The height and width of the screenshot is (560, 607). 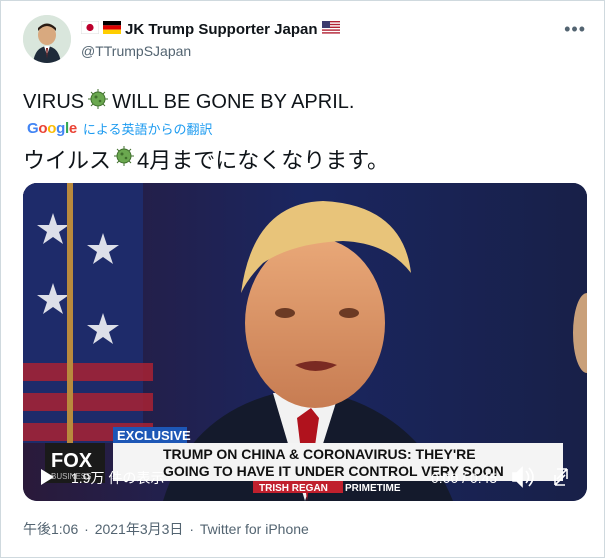 What do you see at coordinates (47, 39) in the screenshot?
I see `avatar` at bounding box center [47, 39].